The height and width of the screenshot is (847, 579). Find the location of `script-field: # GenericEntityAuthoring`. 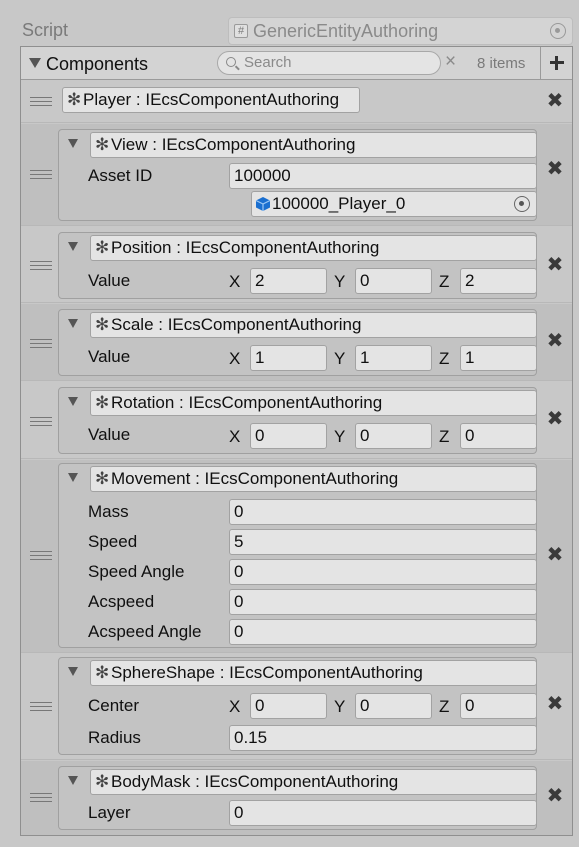

script-field: # GenericEntityAuthoring is located at coordinates (400, 31).